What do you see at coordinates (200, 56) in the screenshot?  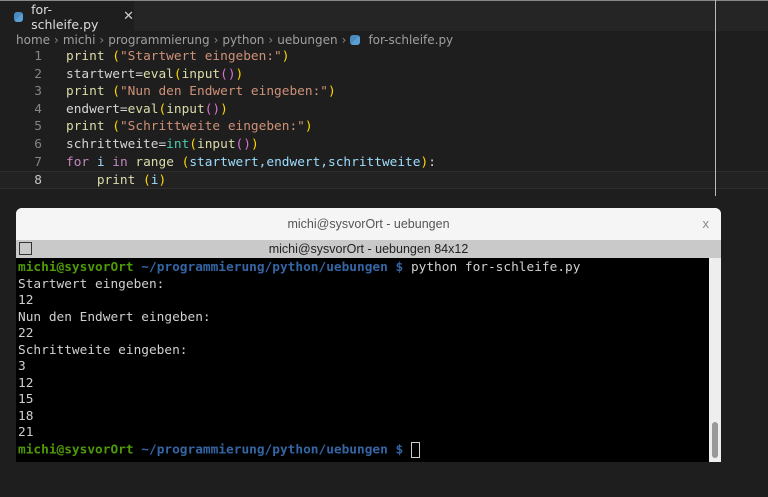 I see `code-token: "Startwert eingeben:"` at bounding box center [200, 56].